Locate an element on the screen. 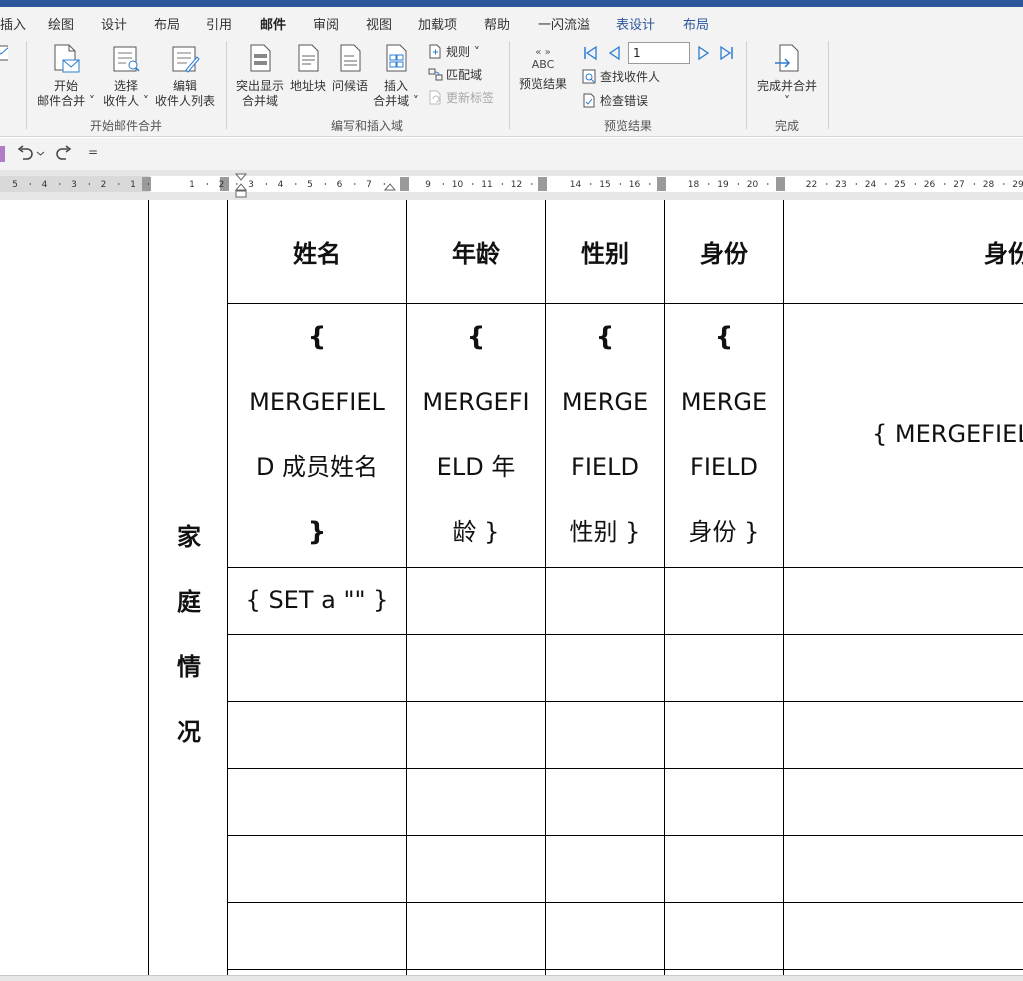 Image resolution: width=1023 pixels, height=981 pixels. header-identity: 身份 is located at coordinates (724, 251).